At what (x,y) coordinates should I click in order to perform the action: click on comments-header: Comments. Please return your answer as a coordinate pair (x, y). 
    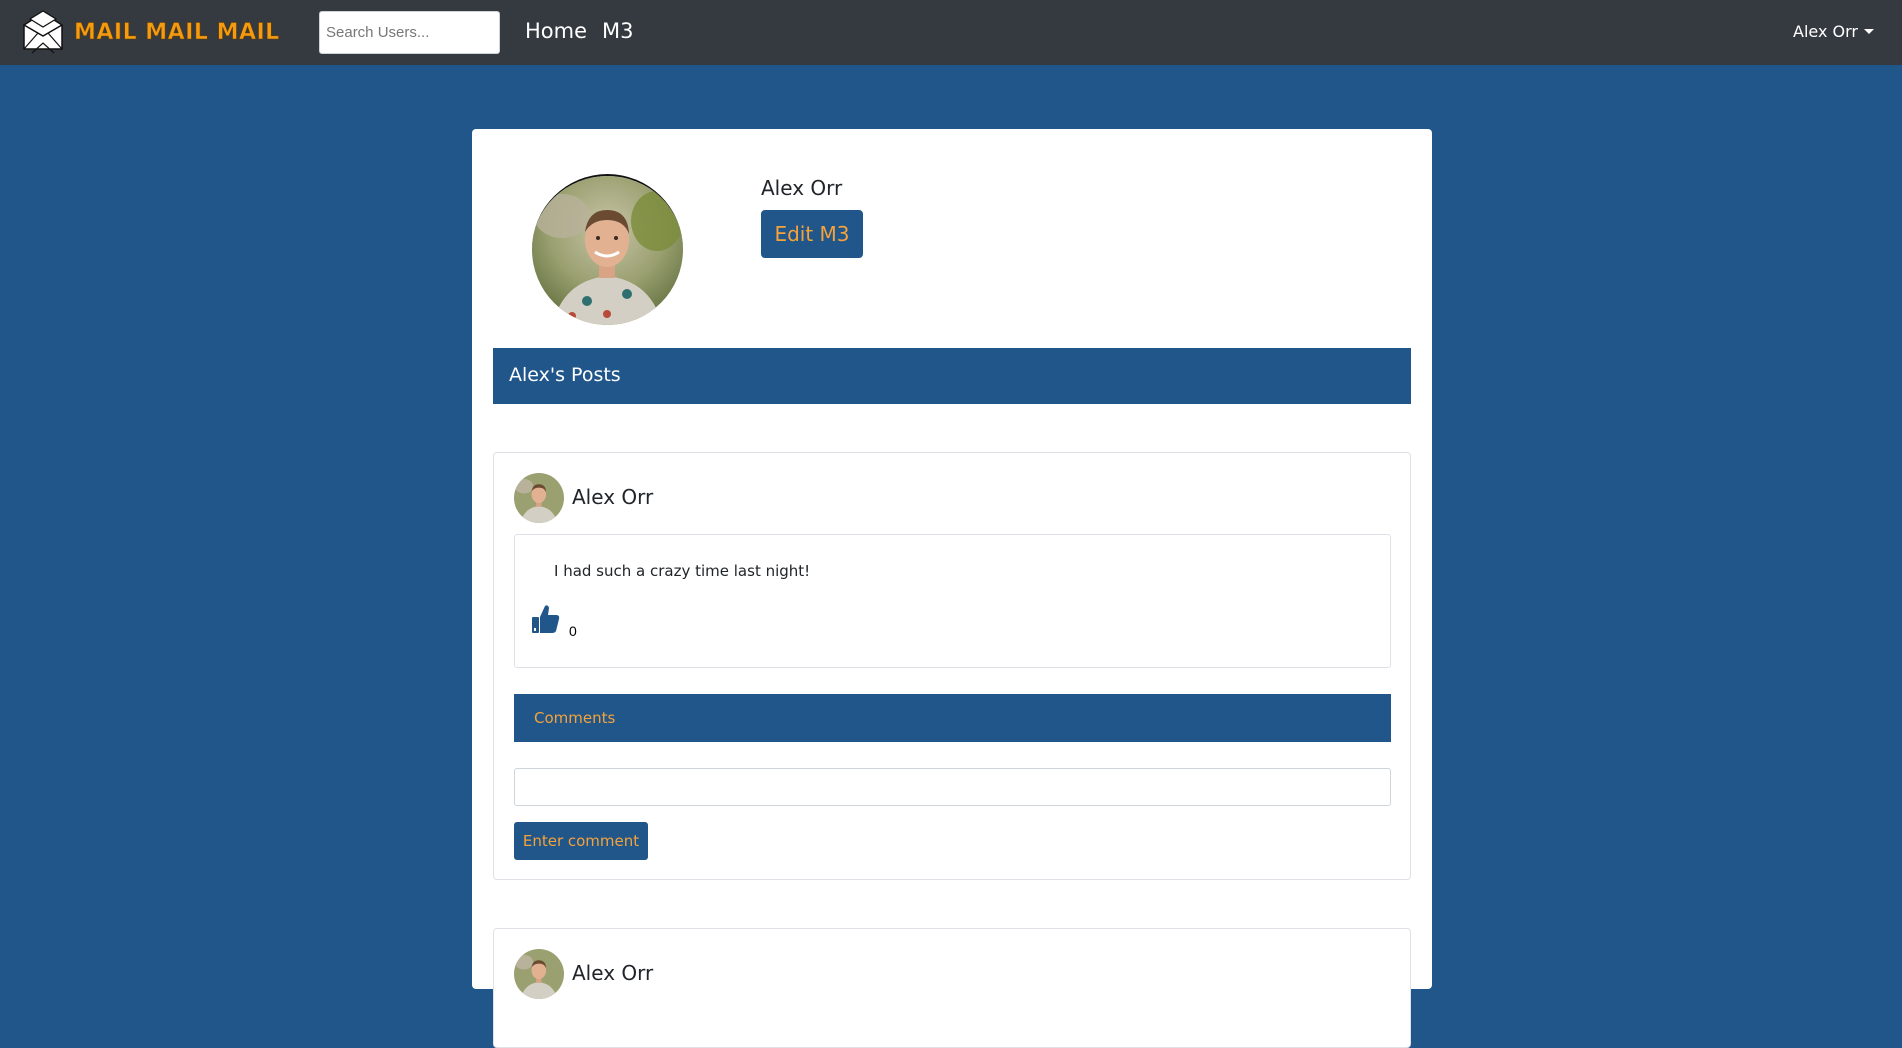
    Looking at the image, I should click on (952, 718).